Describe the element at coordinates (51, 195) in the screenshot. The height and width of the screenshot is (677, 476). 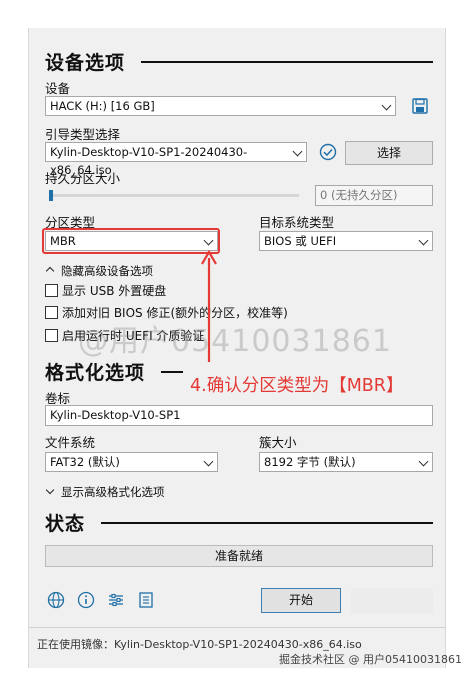
I see `slider-thumb` at that location.